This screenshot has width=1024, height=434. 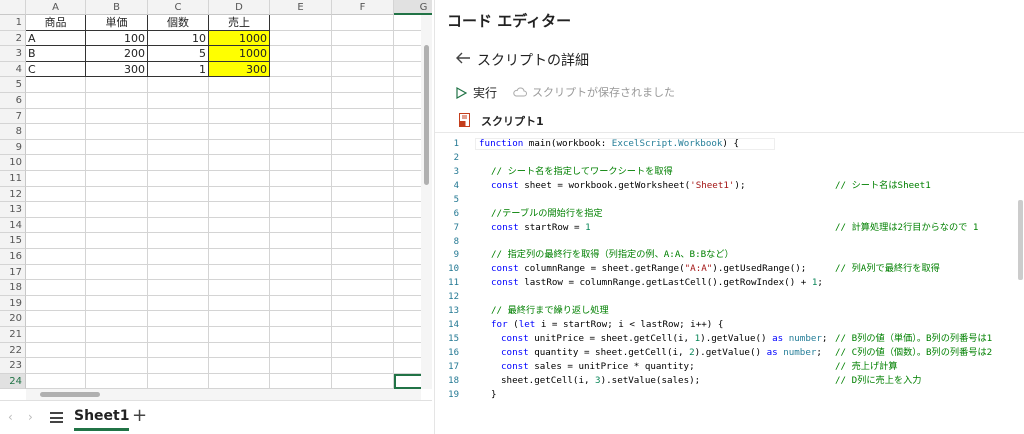 I want to click on cell-A15, so click(x=56, y=241).